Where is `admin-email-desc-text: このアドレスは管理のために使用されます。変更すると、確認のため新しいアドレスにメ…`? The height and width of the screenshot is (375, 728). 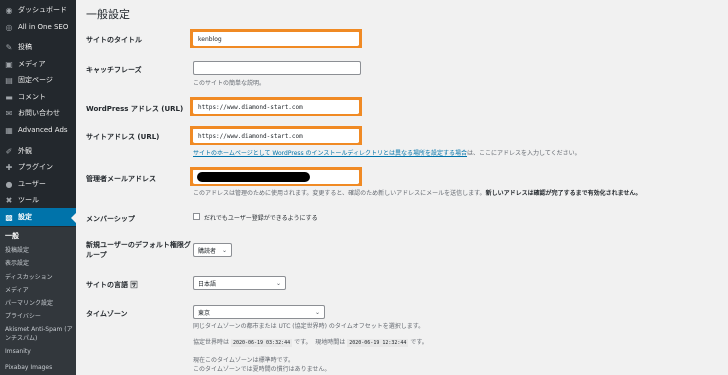
admin-email-desc-text: このアドレスは管理のために使用されます。変更すると、確認のため新しいアドレスにメ… is located at coordinates (339, 193).